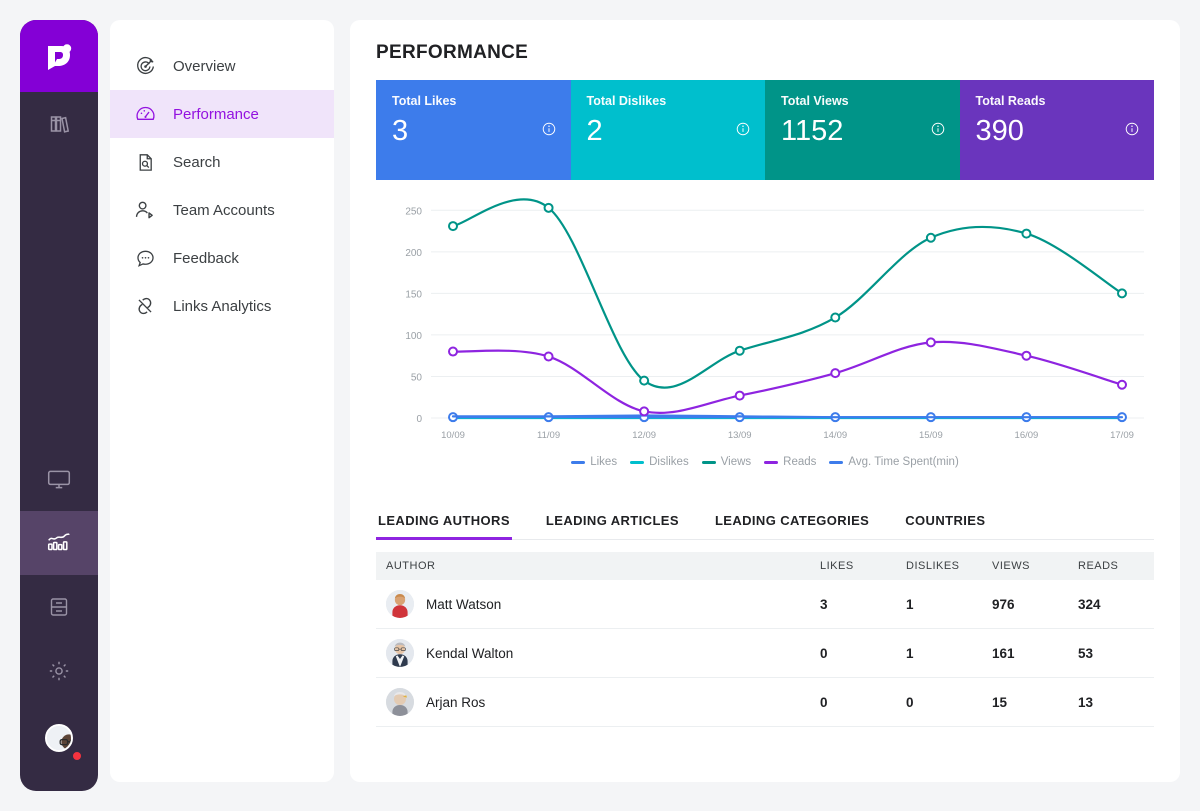  Describe the element at coordinates (413, 211) in the screenshot. I see `svg-text: 250` at that location.